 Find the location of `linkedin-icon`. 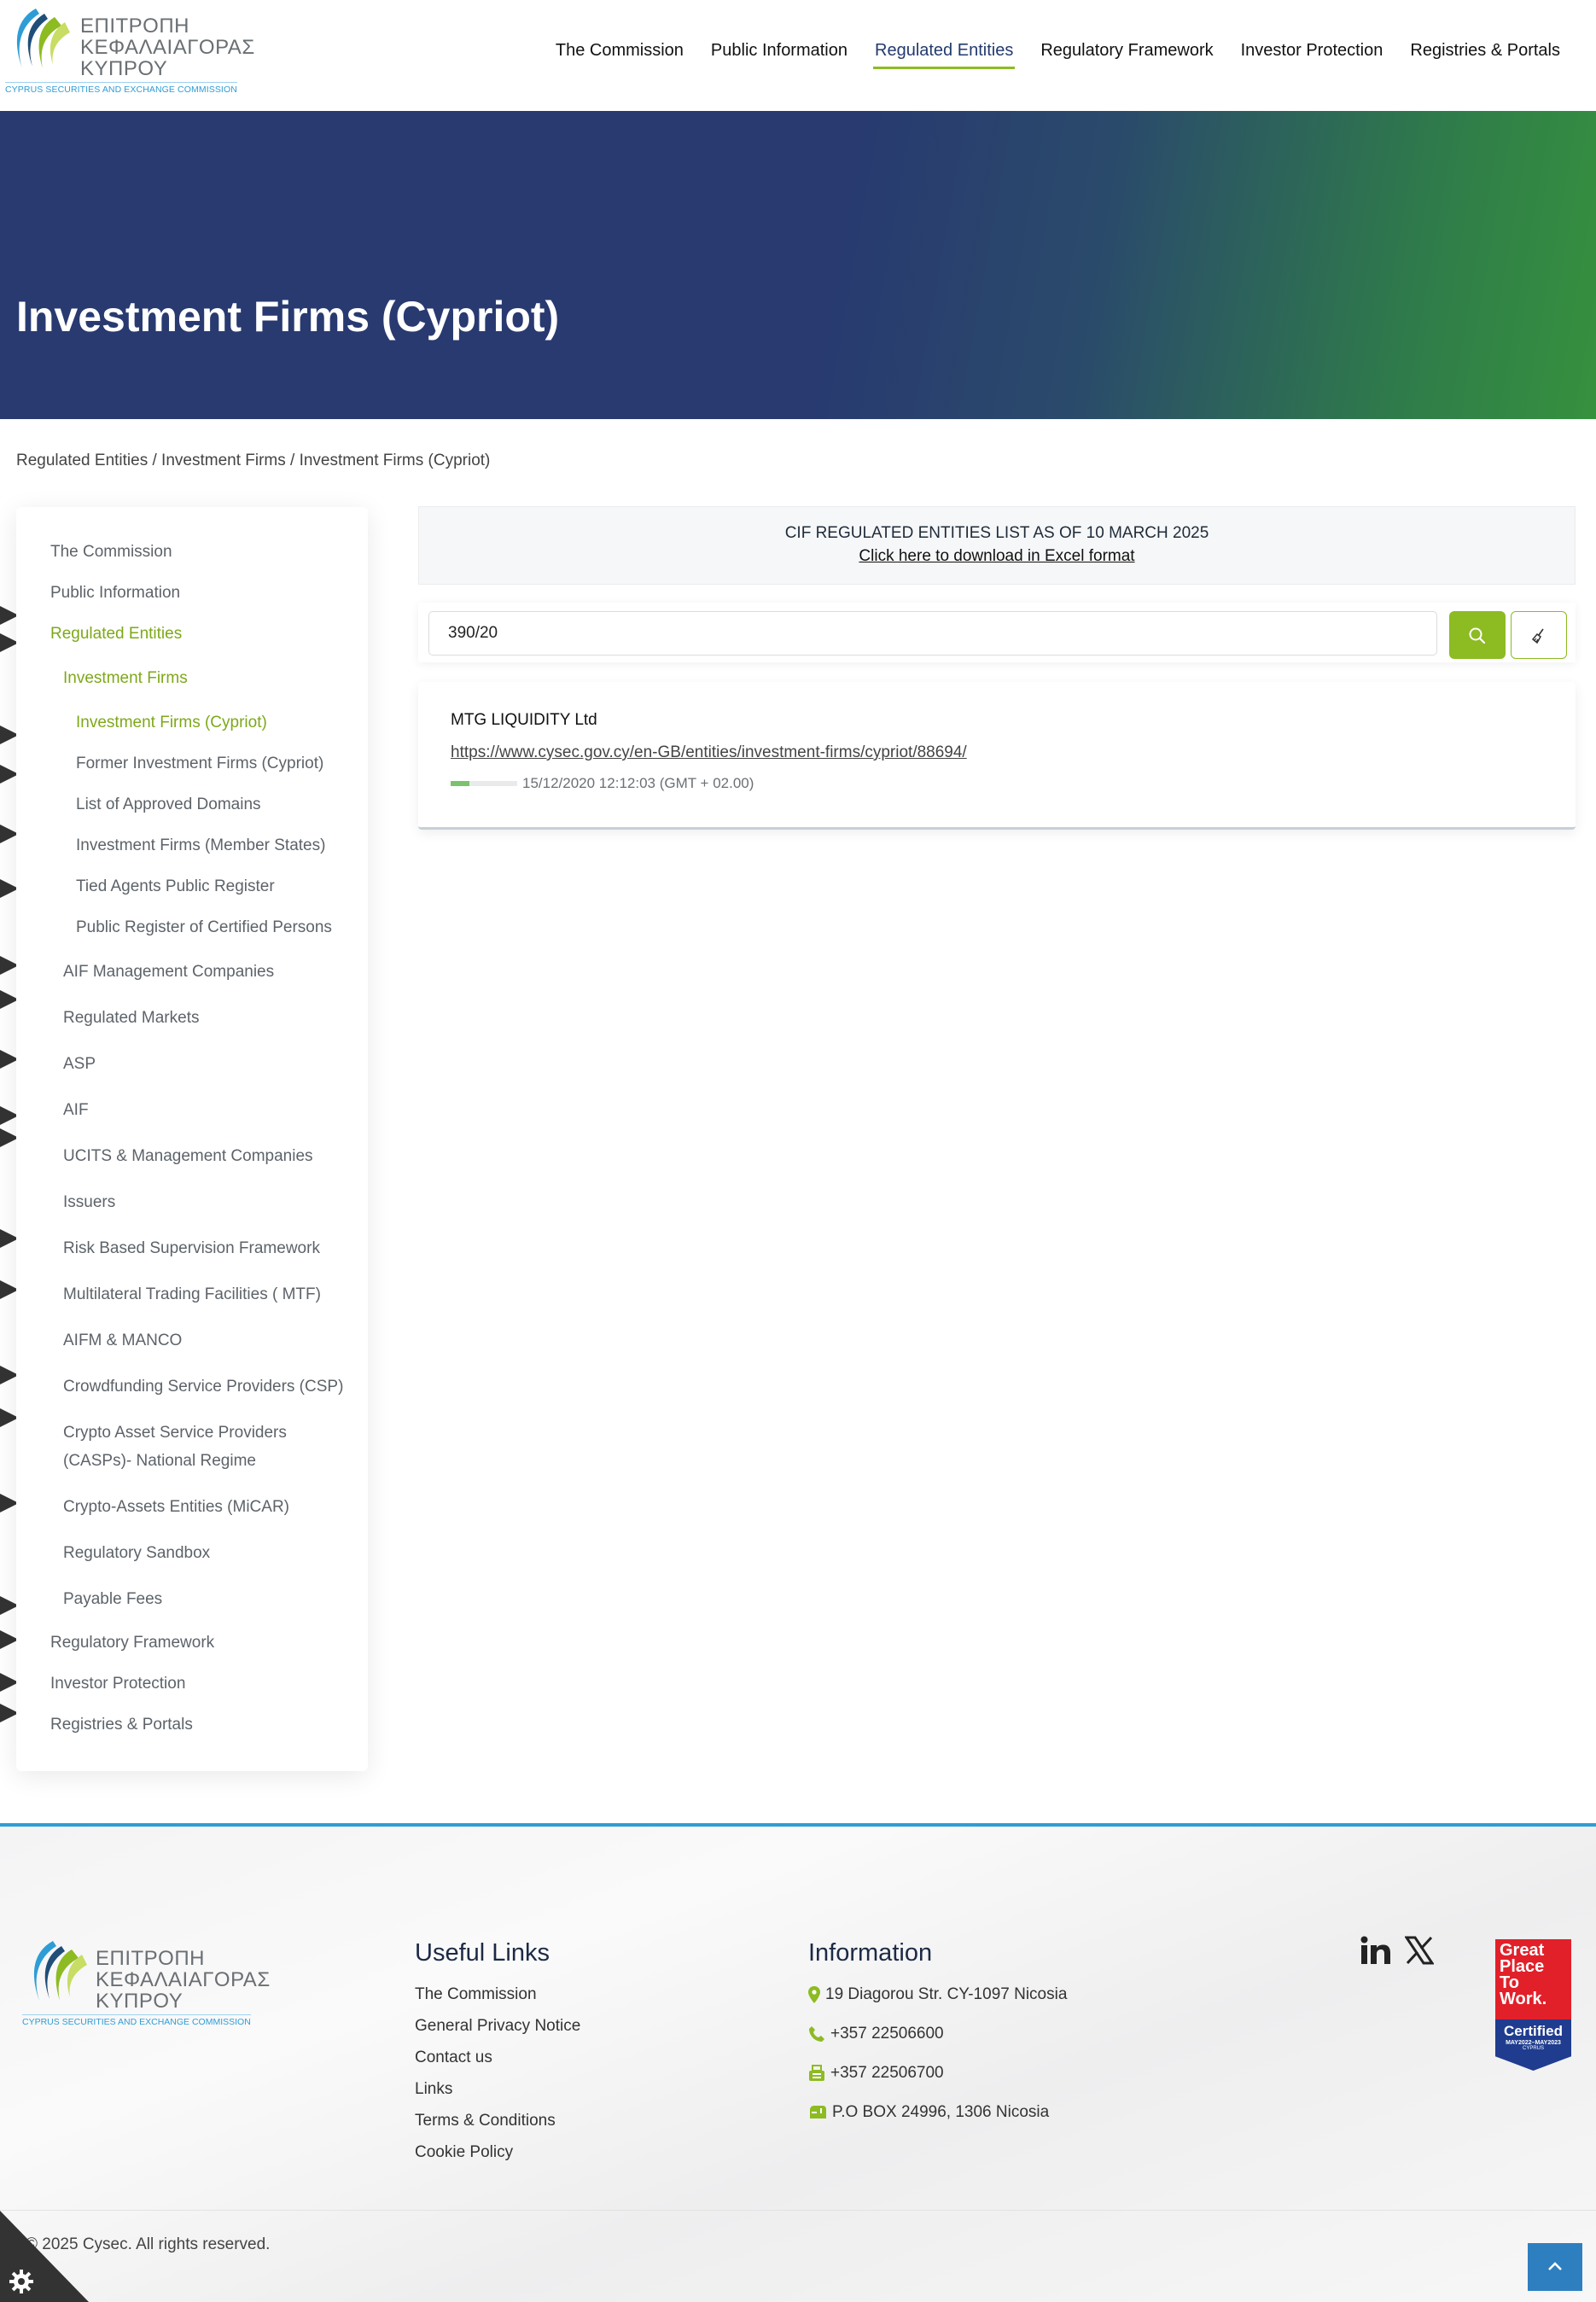

linkedin-icon is located at coordinates (1375, 1950).